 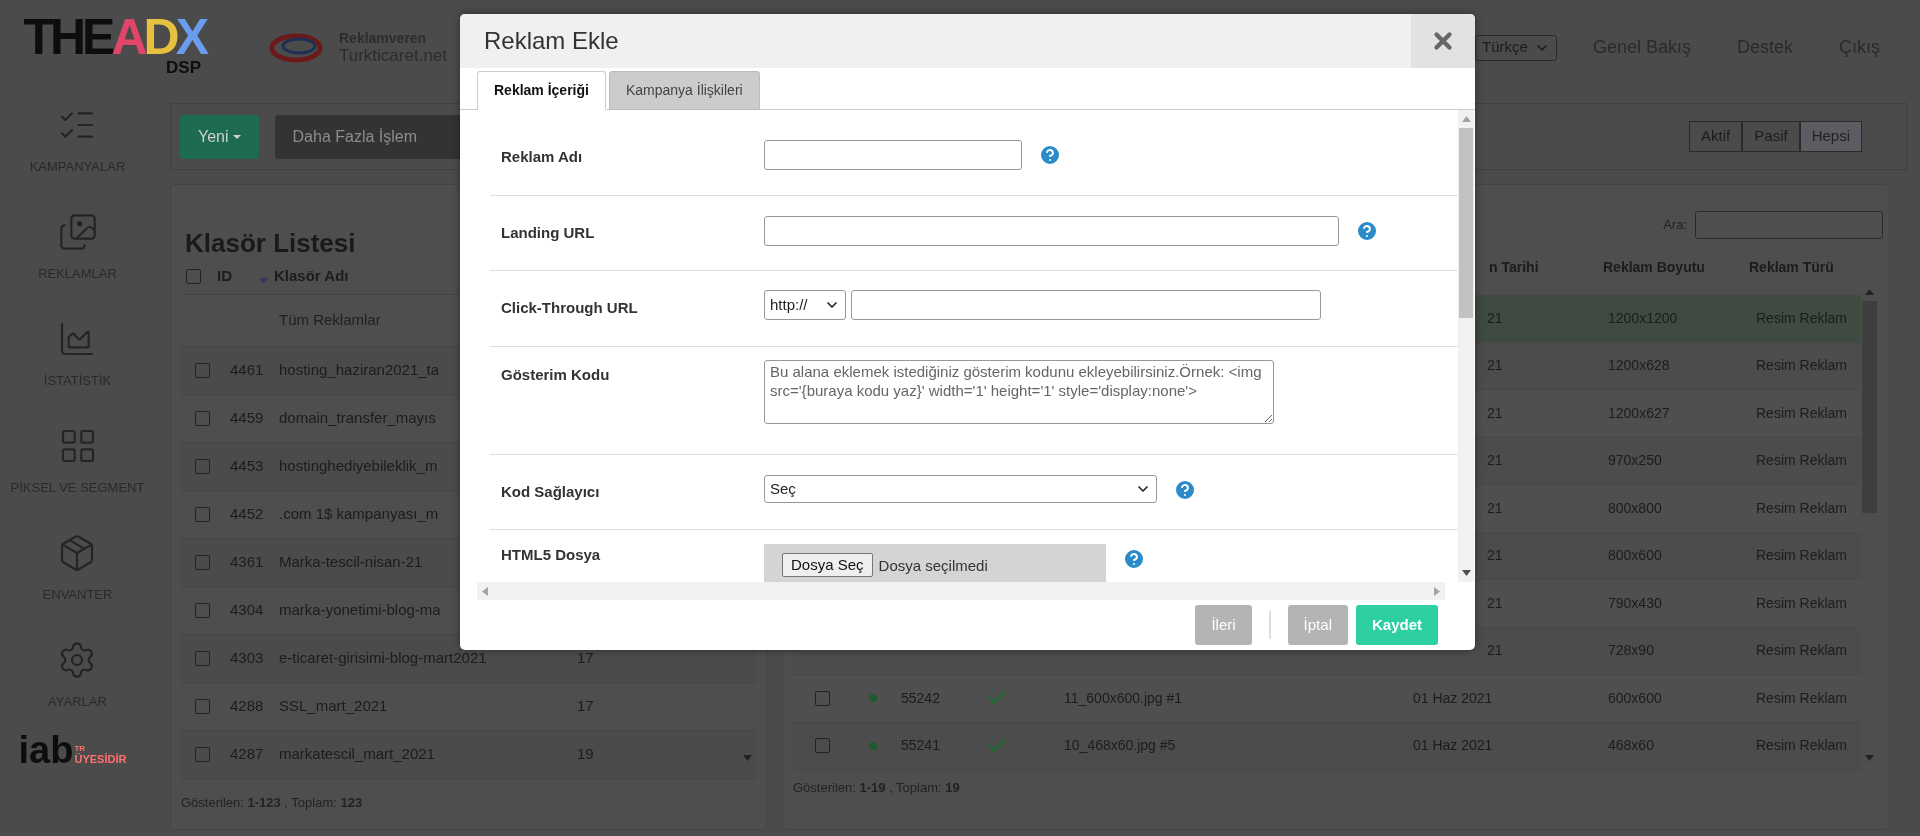 I want to click on logo-text: THE, so click(x=67, y=36).